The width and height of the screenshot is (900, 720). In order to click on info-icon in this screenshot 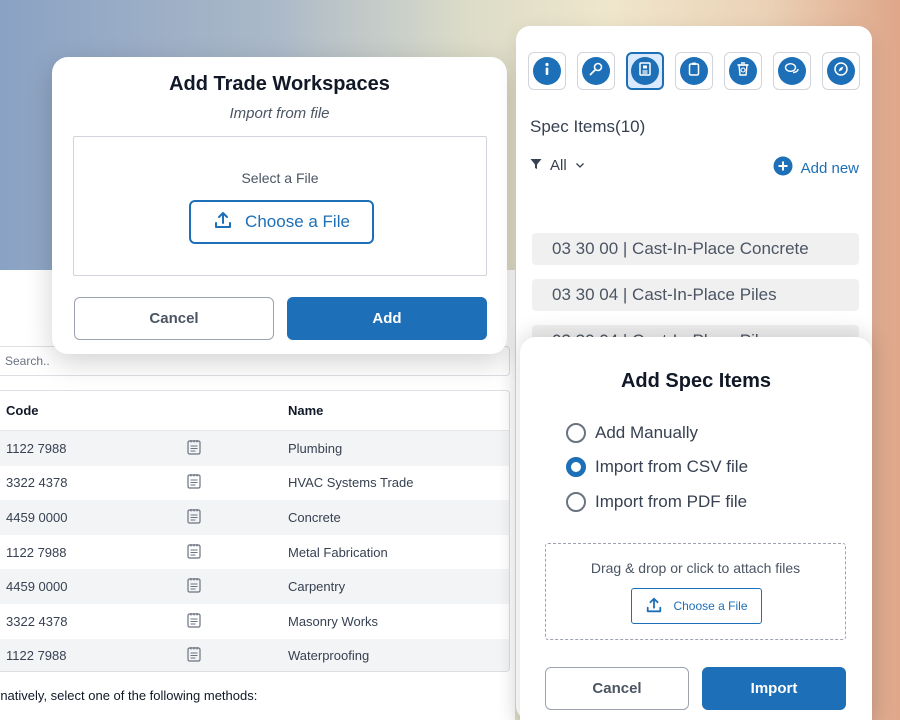, I will do `click(547, 71)`.